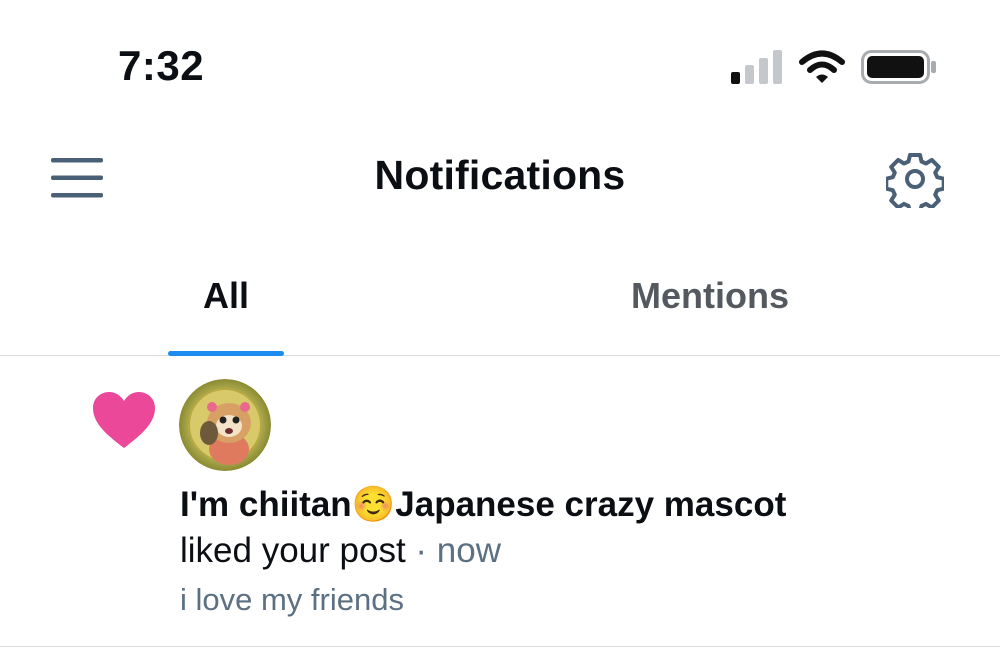  I want to click on heart-icon, so click(124, 420).